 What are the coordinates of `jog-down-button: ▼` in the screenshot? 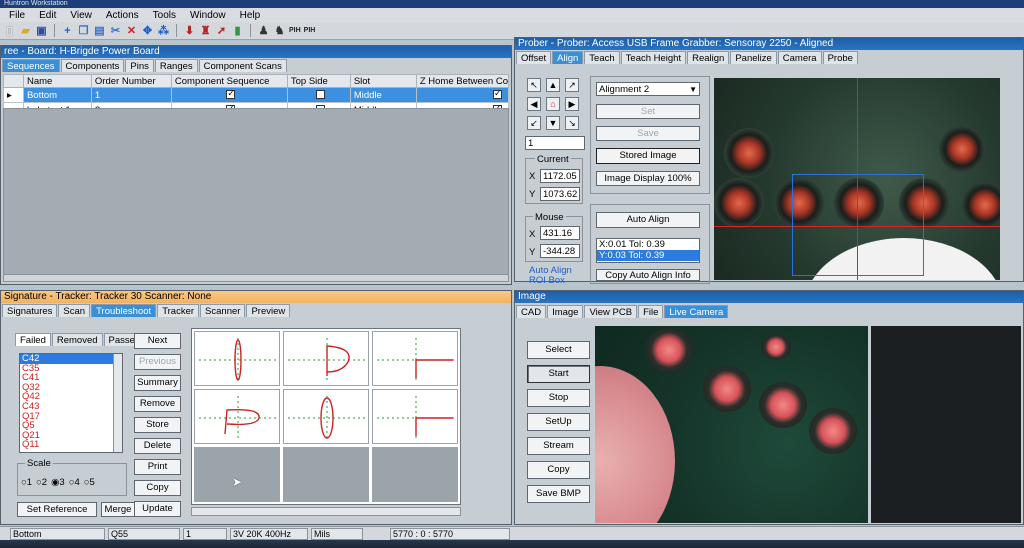 It's located at (553, 123).